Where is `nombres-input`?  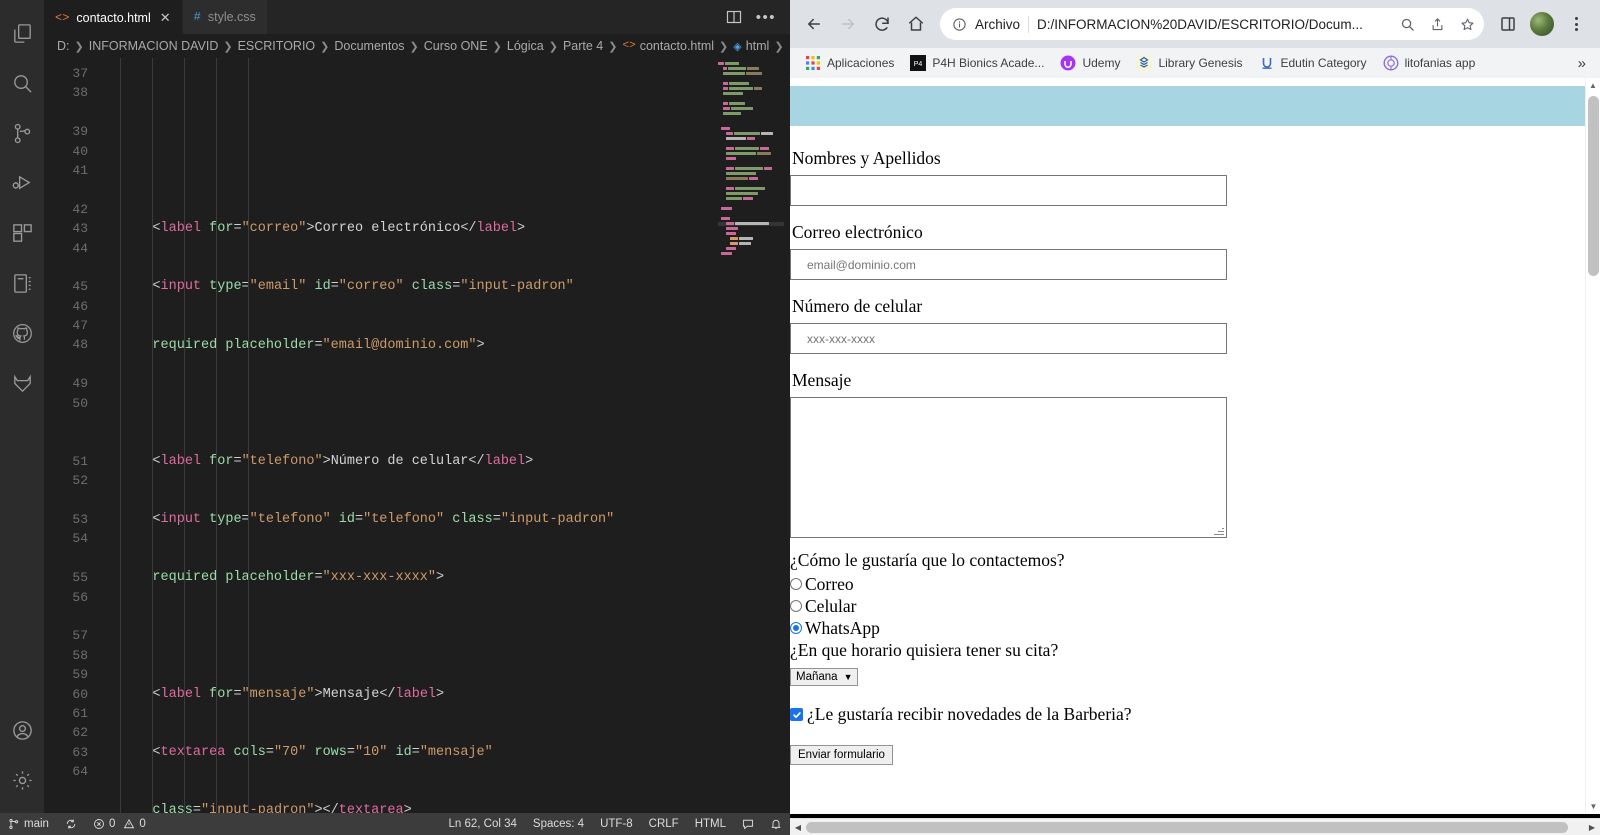
nombres-input is located at coordinates (1008, 190).